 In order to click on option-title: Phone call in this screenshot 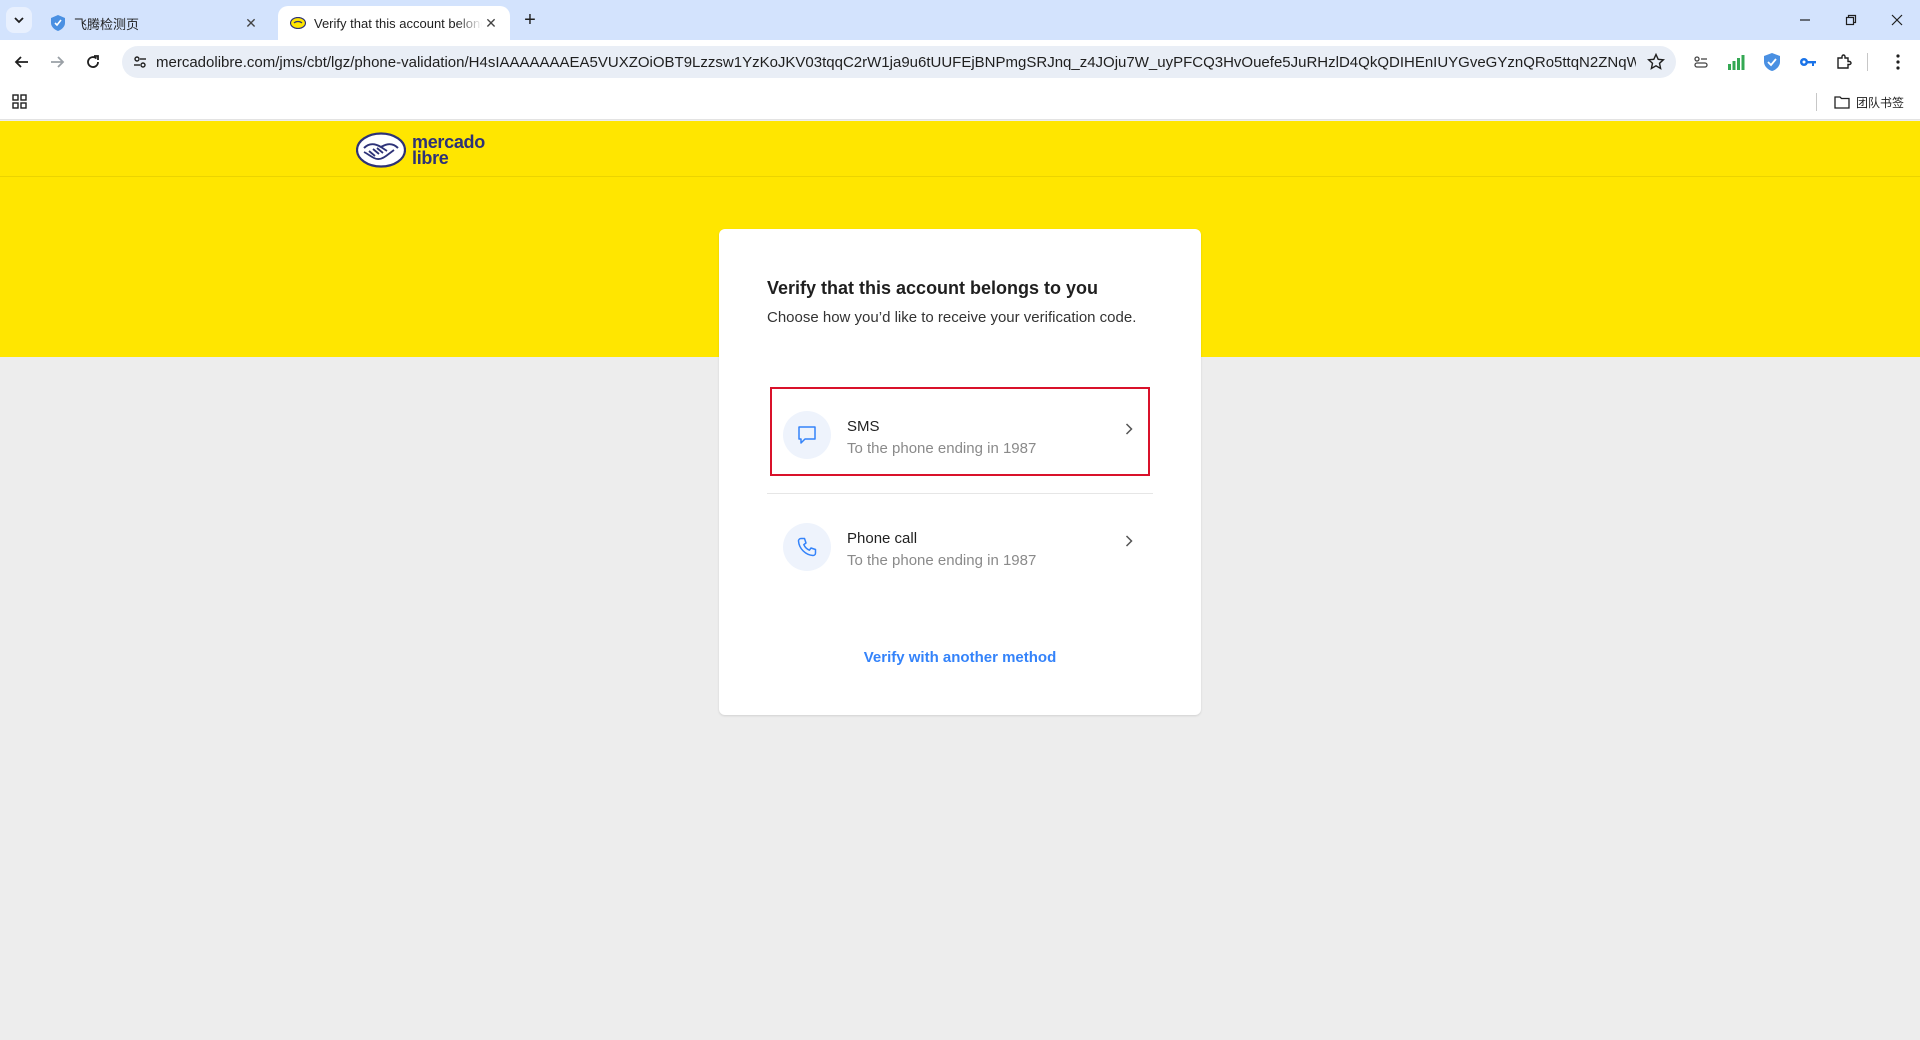, I will do `click(882, 538)`.